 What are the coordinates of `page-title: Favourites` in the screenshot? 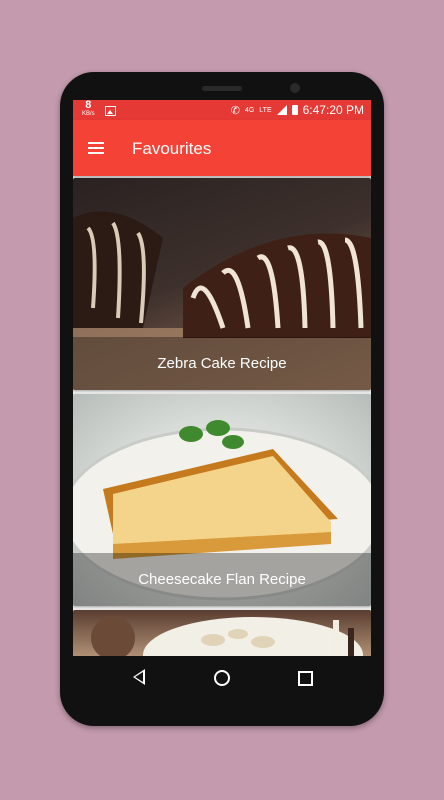 It's located at (172, 148).